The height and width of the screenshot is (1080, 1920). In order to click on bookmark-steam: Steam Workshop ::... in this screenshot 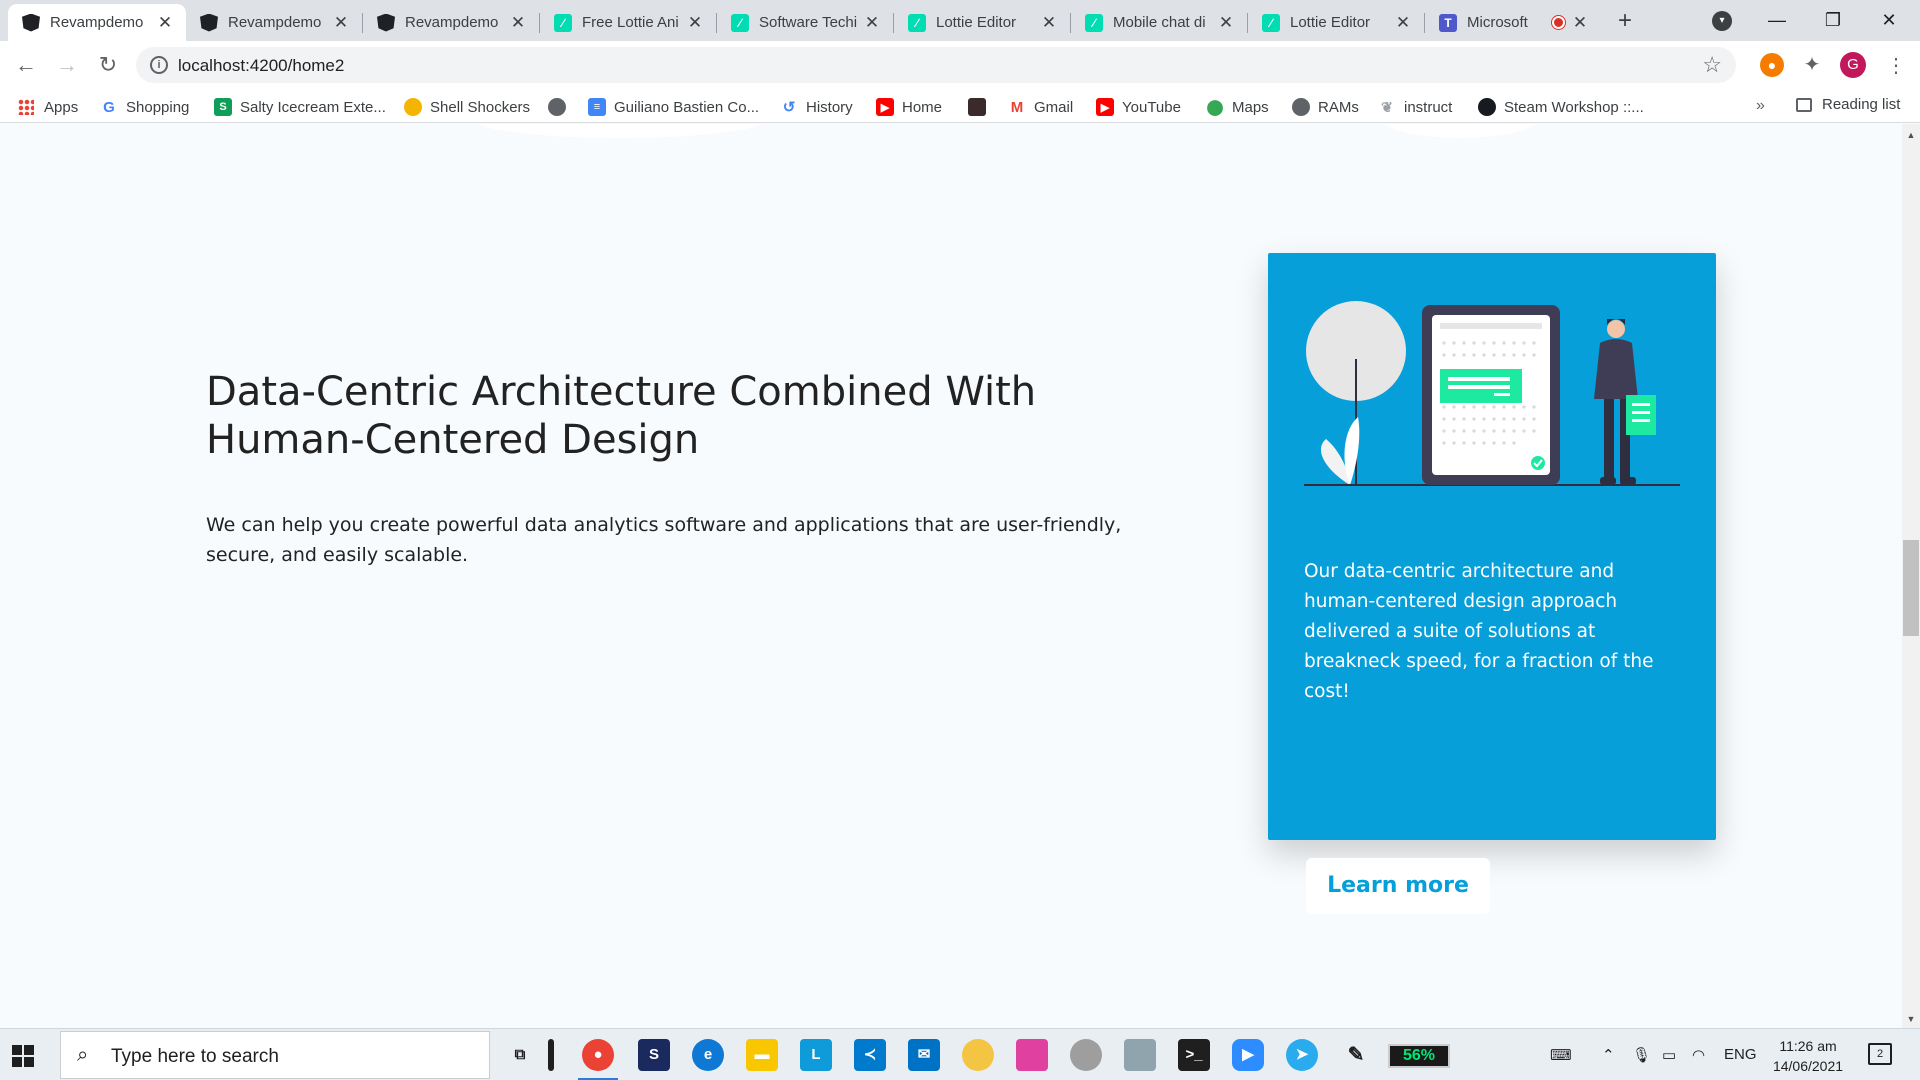, I will do `click(1561, 107)`.